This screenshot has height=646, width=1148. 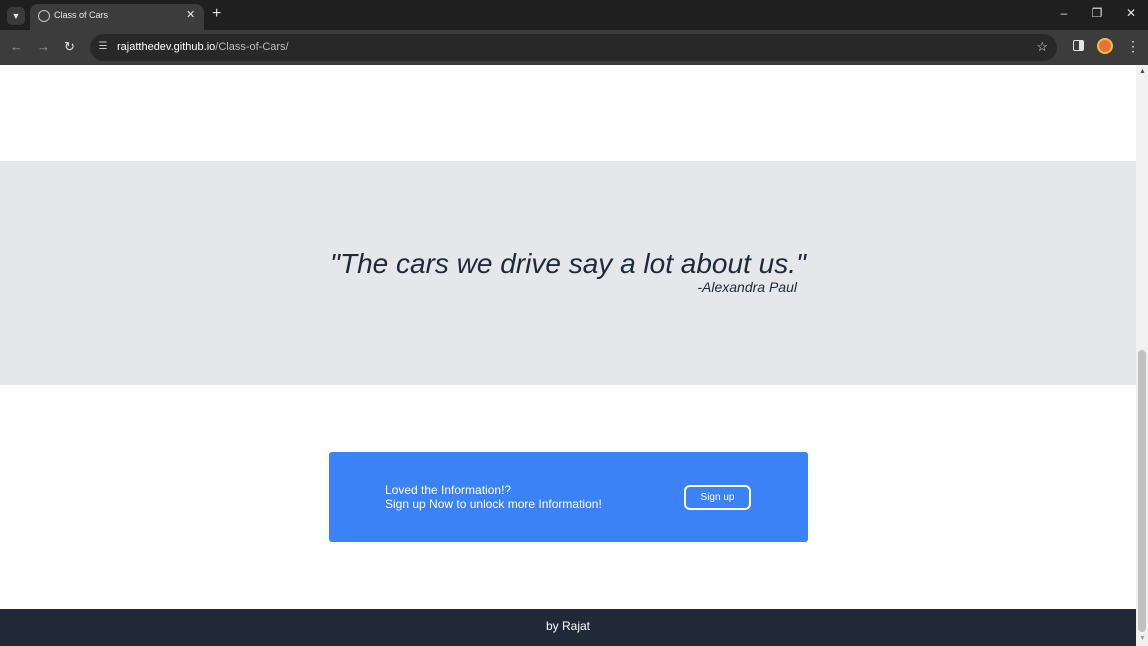 What do you see at coordinates (717, 497) in the screenshot?
I see `signup-button: Sign up` at bounding box center [717, 497].